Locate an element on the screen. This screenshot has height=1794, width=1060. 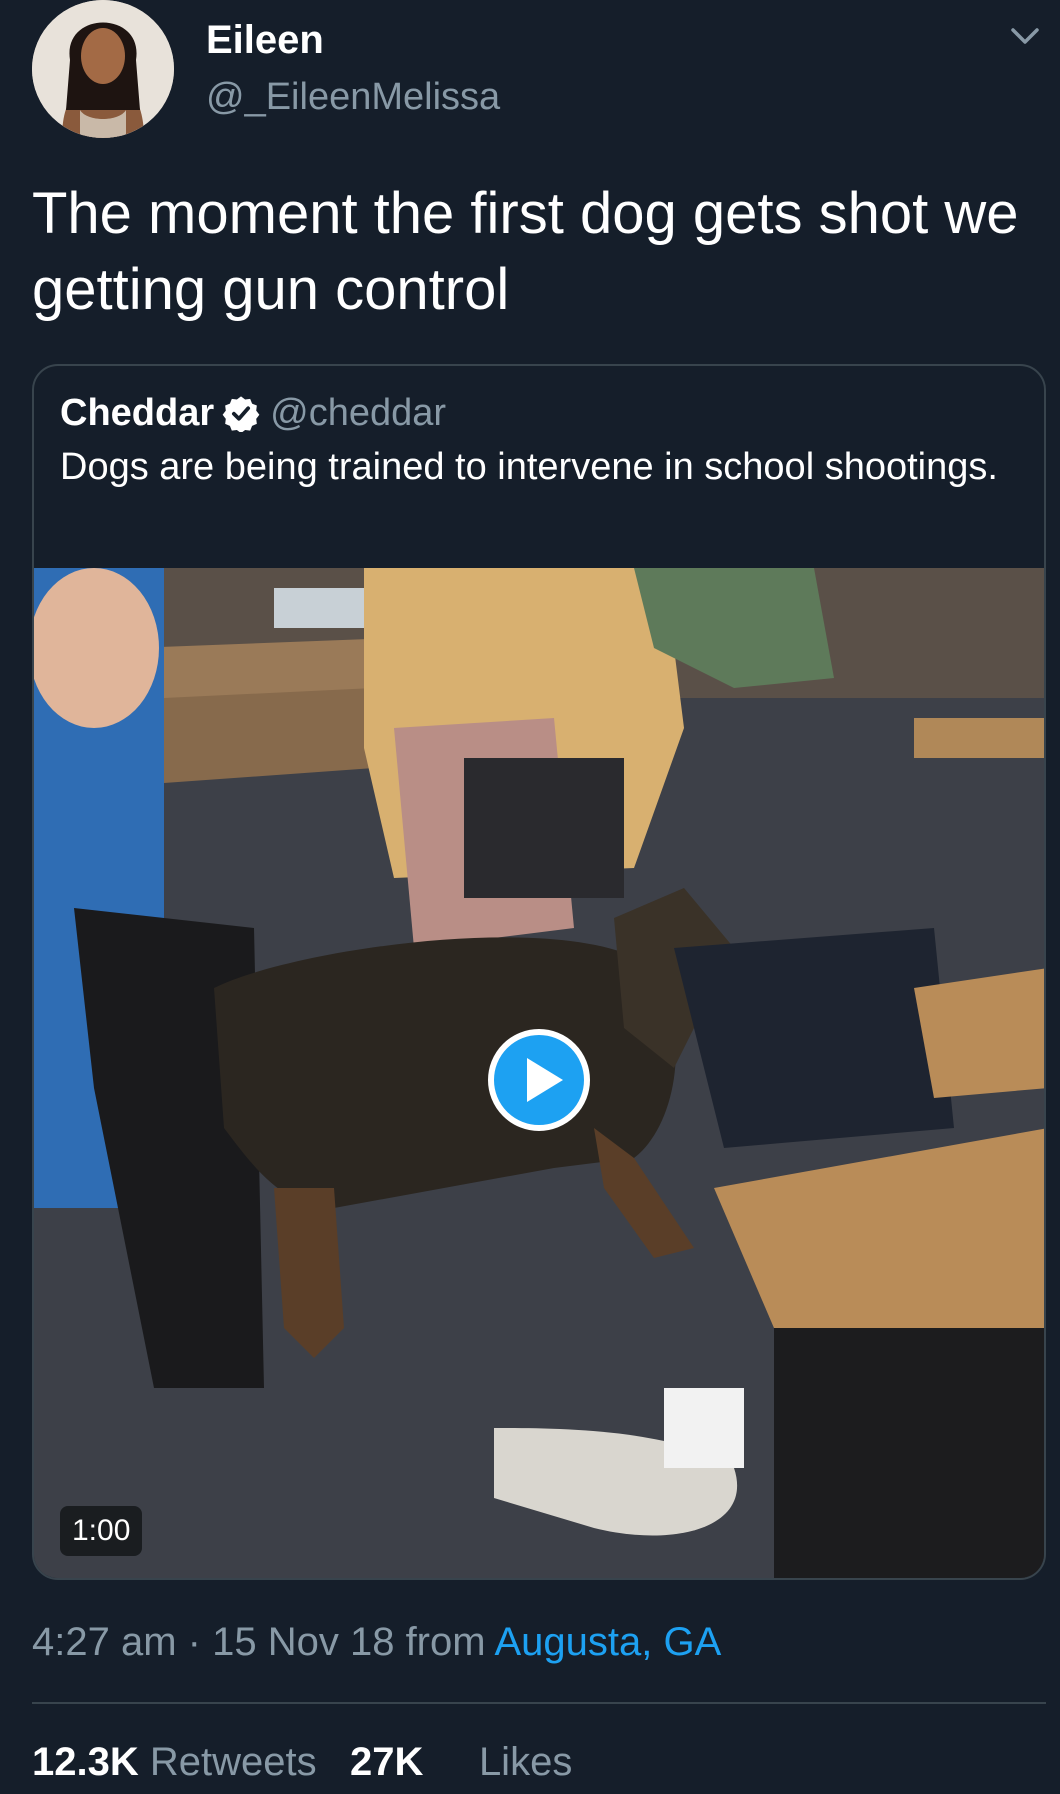
quoted-author-name: Cheddar is located at coordinates (137, 412).